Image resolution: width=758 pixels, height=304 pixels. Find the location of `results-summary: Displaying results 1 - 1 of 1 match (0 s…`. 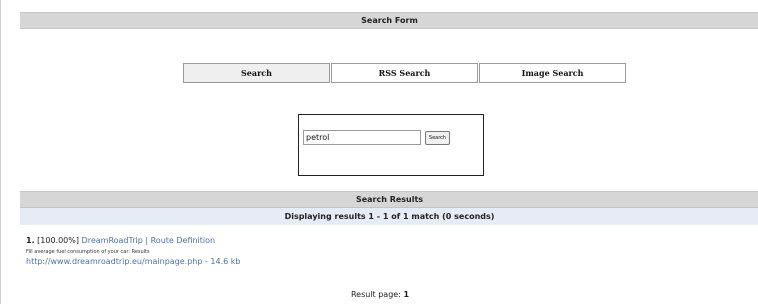

results-summary: Displaying results 1 - 1 of 1 match (0 s… is located at coordinates (389, 216).